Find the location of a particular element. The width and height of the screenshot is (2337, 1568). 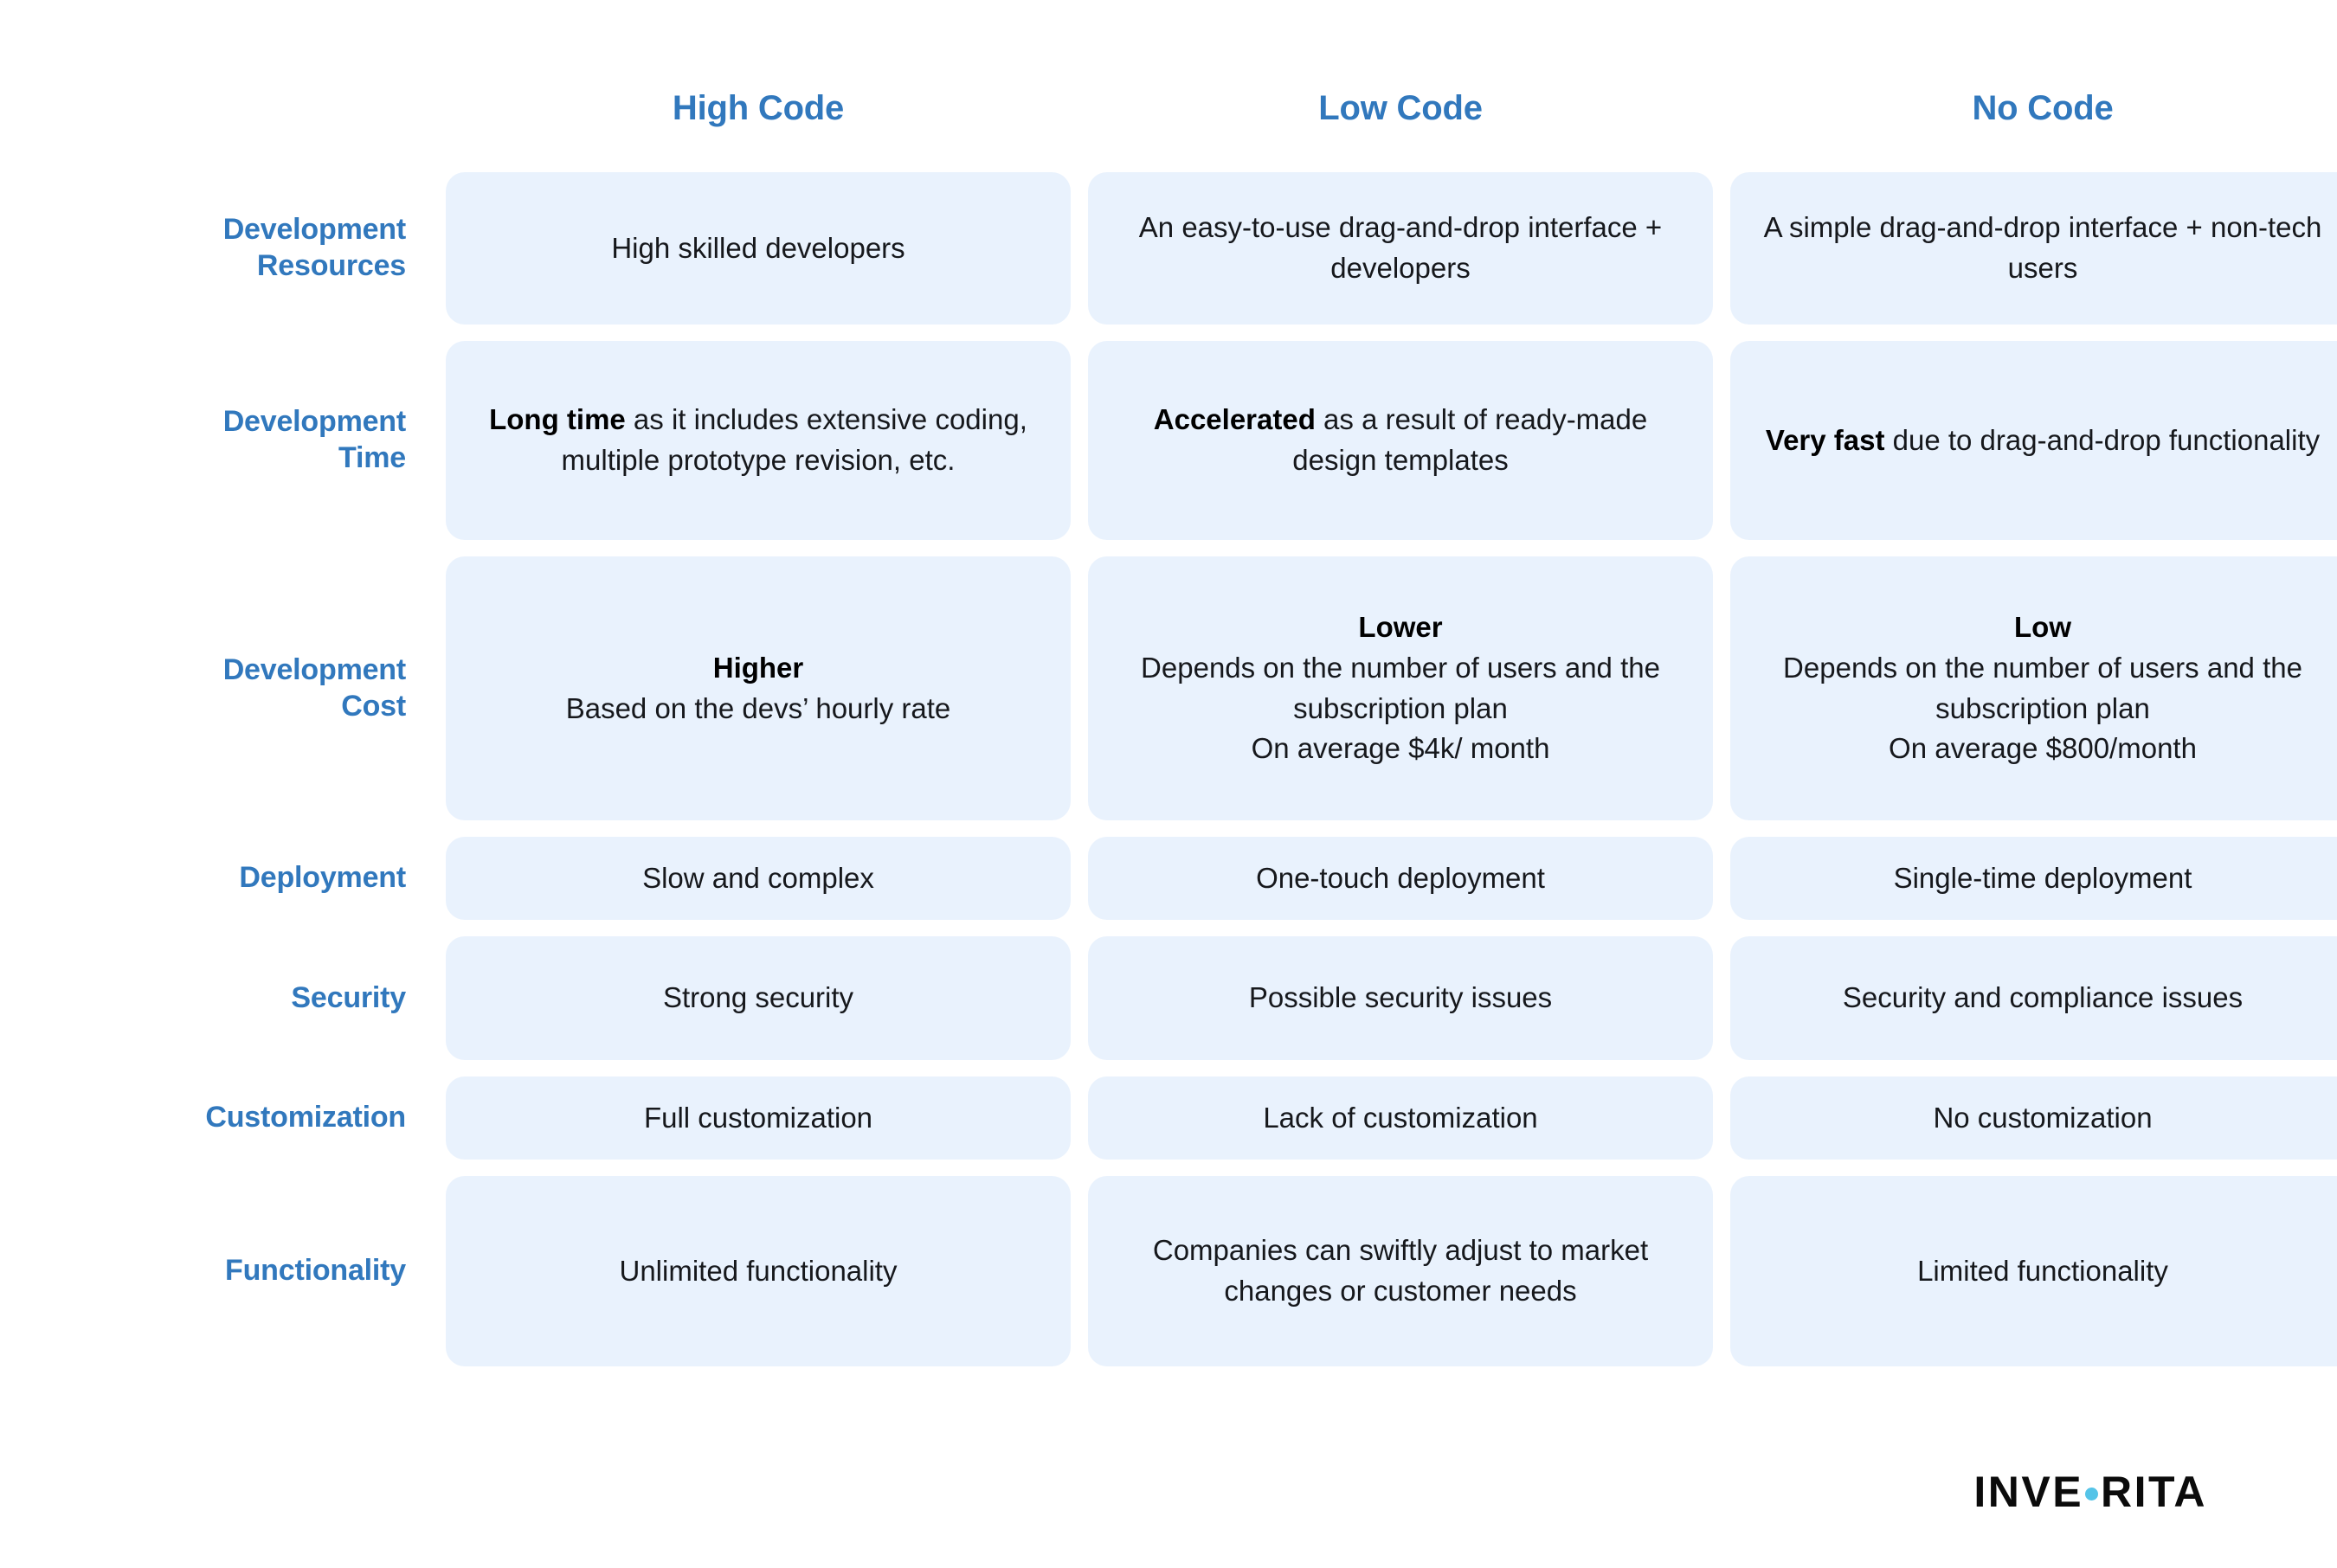

cell-deployment-high-code: Slow and complex is located at coordinates (758, 878).